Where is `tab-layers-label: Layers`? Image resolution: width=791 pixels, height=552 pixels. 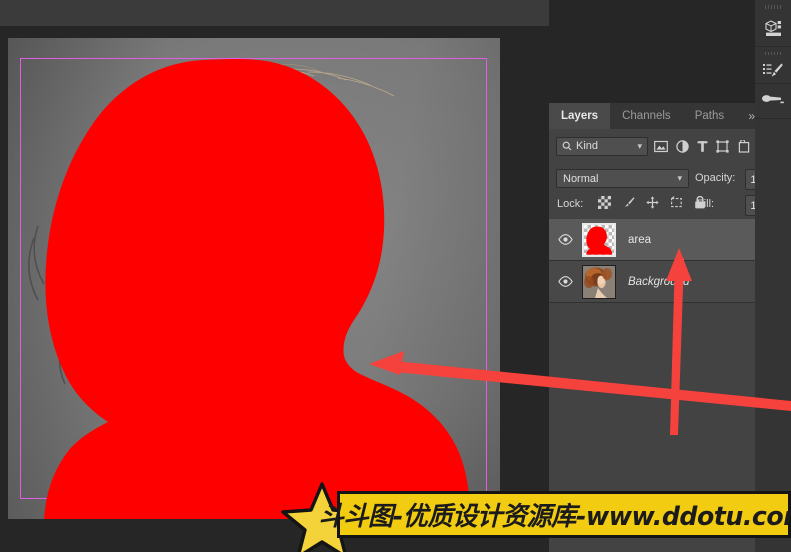 tab-layers-label: Layers is located at coordinates (580, 116).